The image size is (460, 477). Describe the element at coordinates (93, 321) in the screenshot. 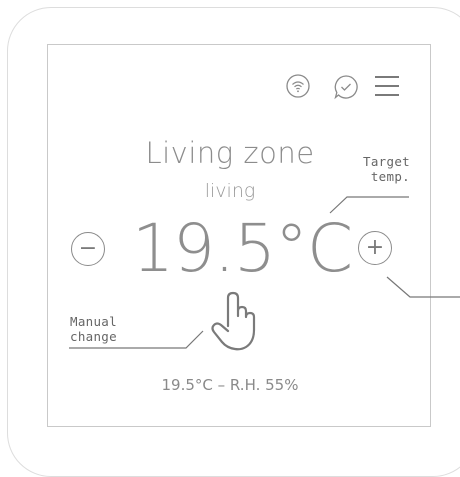

I see `annotation-text: Manual` at that location.